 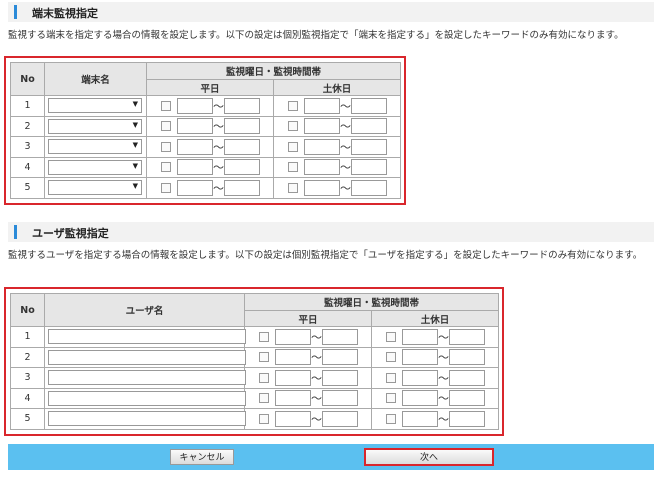 I want to click on footer-bar: キャンセル 次へ, so click(x=331, y=457).